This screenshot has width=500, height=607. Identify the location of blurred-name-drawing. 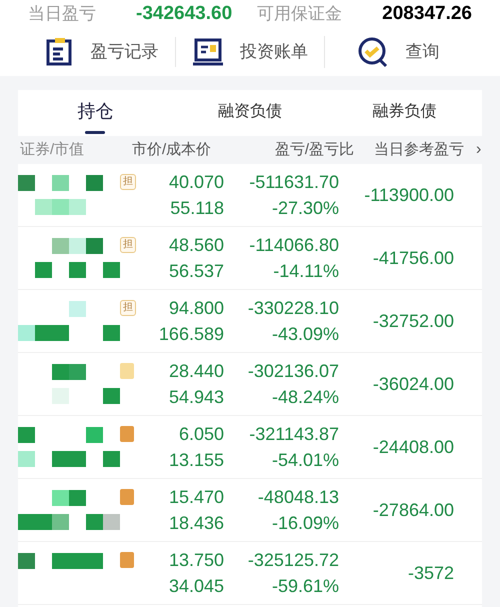
(86, 384).